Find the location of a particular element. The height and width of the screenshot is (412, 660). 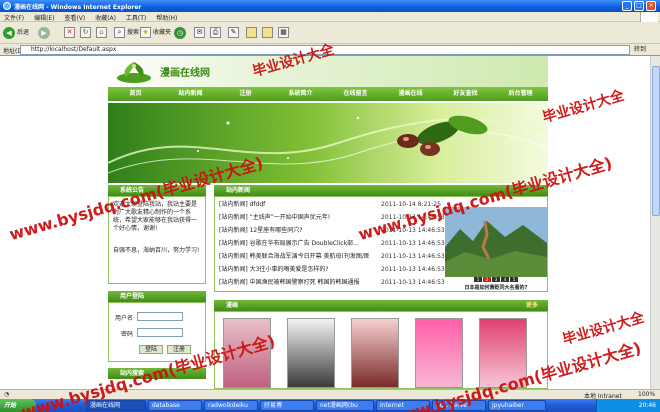

news-item: [站内新闻] 大3往小事的晦美爱是怎样的? 2011-10-13 14:46:53 is located at coordinates (332, 270).